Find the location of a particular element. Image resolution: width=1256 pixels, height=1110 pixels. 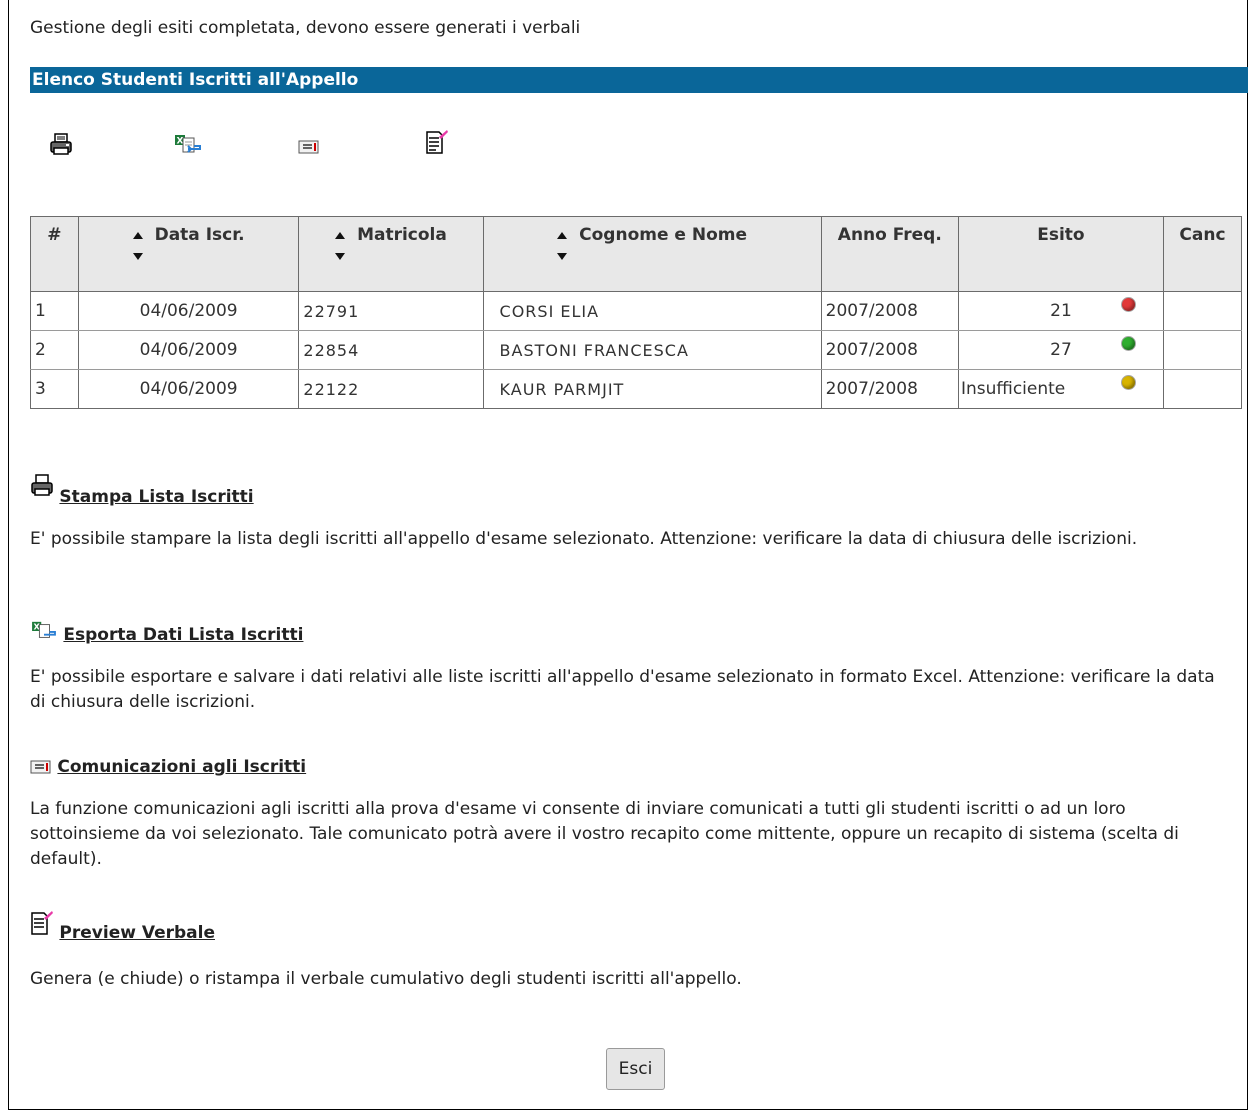

col-cognome-nome: Cognome e Nome is located at coordinates (652, 254).